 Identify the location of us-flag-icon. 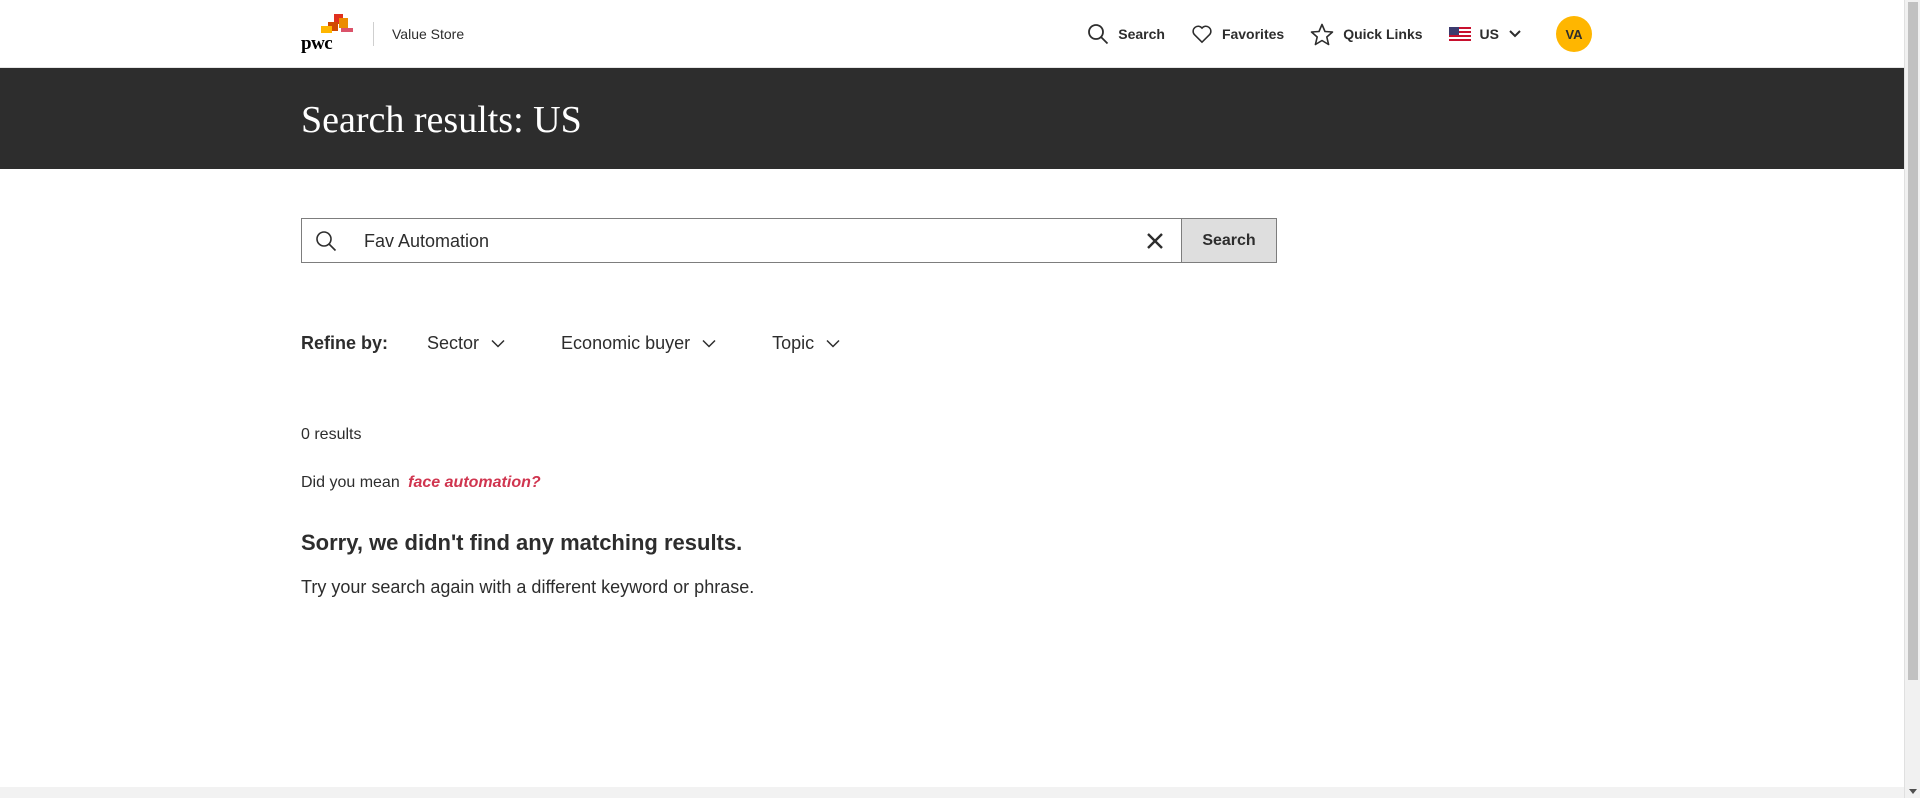
(1459, 34).